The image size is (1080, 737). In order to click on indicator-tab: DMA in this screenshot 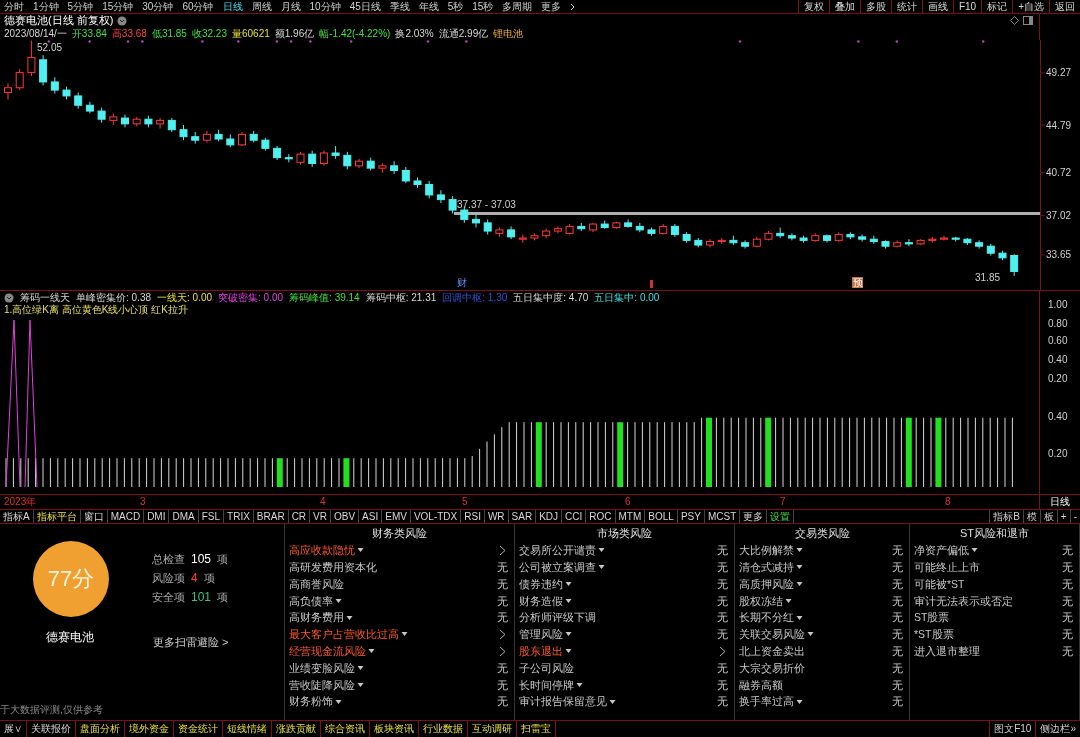, I will do `click(184, 516)`.